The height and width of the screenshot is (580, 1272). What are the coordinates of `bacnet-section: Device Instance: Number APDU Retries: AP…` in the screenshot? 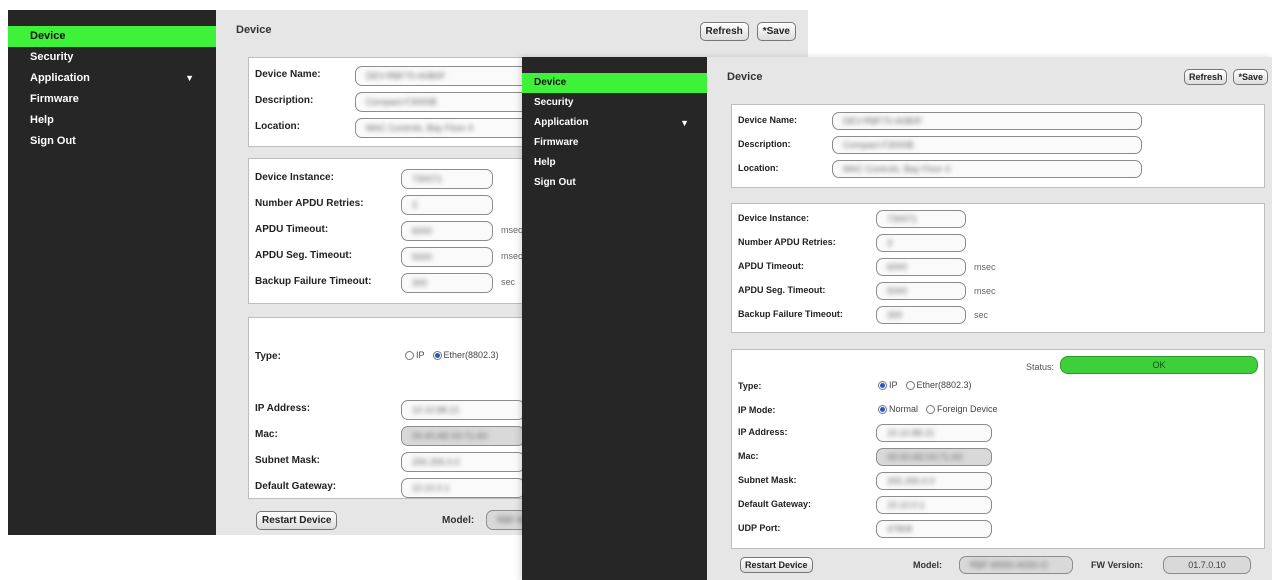 It's located at (998, 268).